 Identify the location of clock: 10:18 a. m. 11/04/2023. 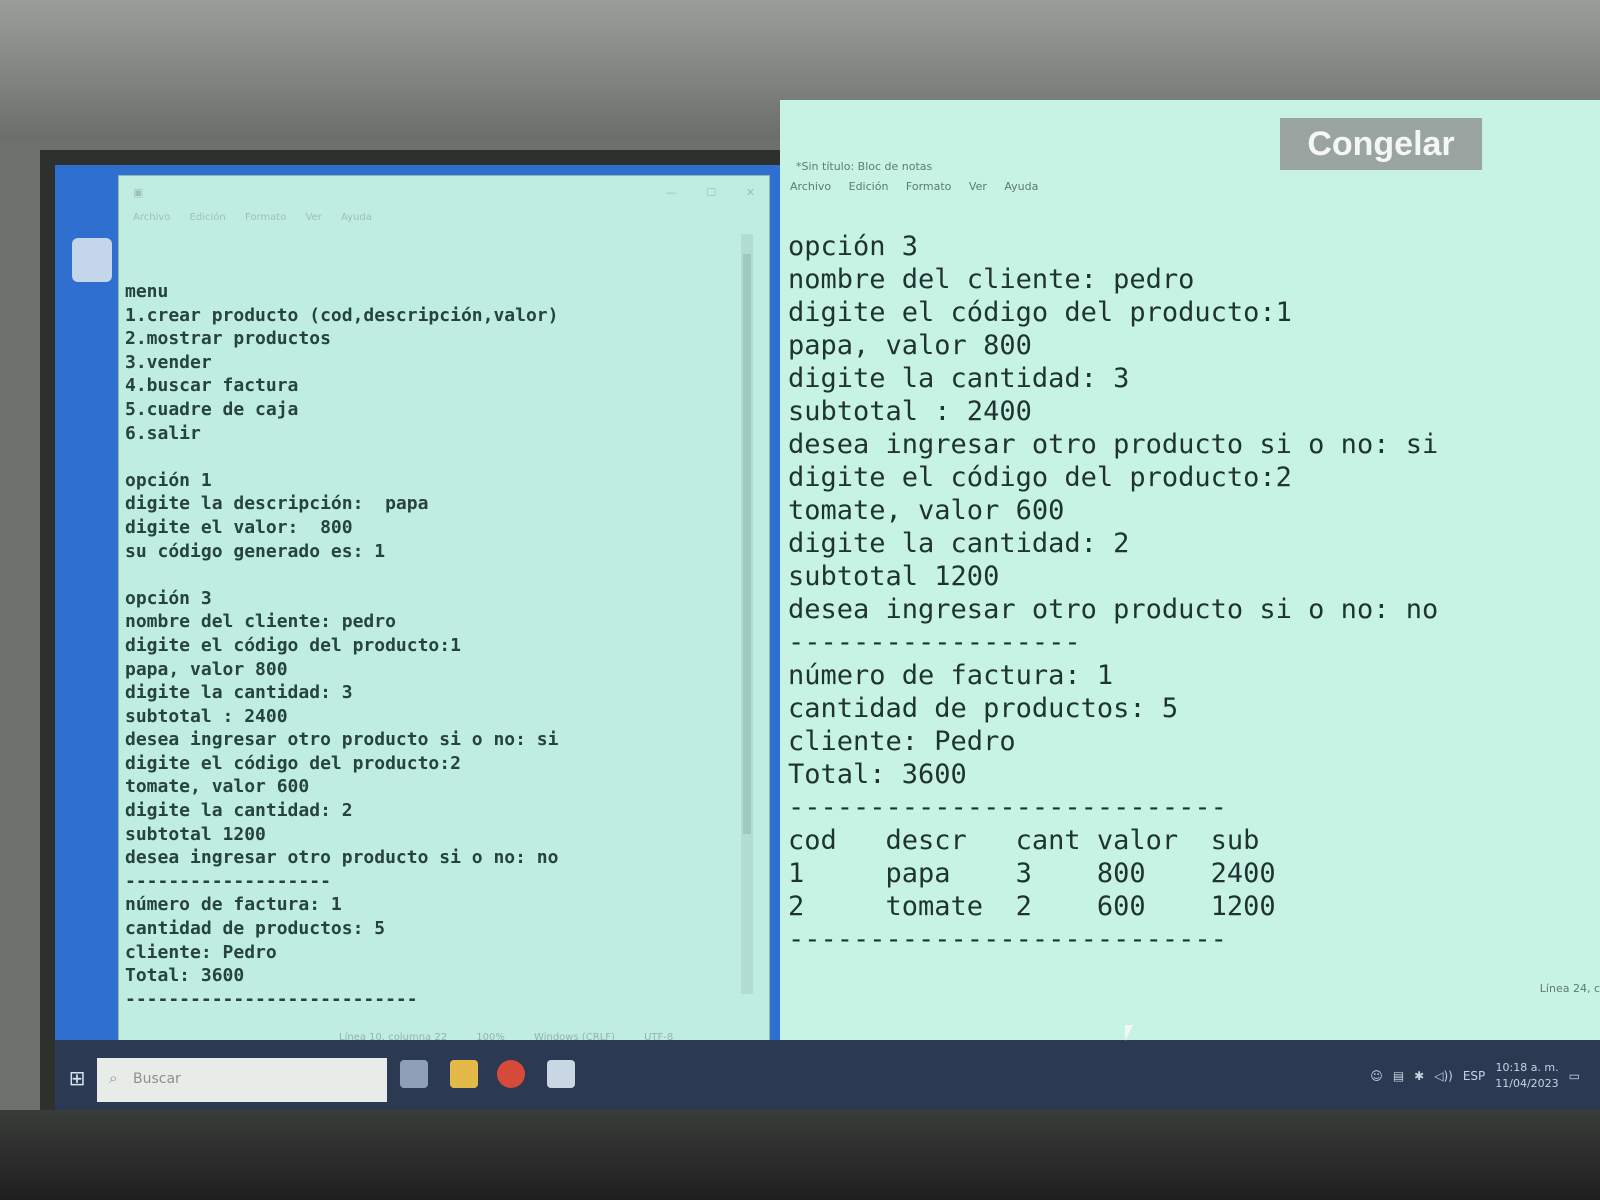
(1526, 1076).